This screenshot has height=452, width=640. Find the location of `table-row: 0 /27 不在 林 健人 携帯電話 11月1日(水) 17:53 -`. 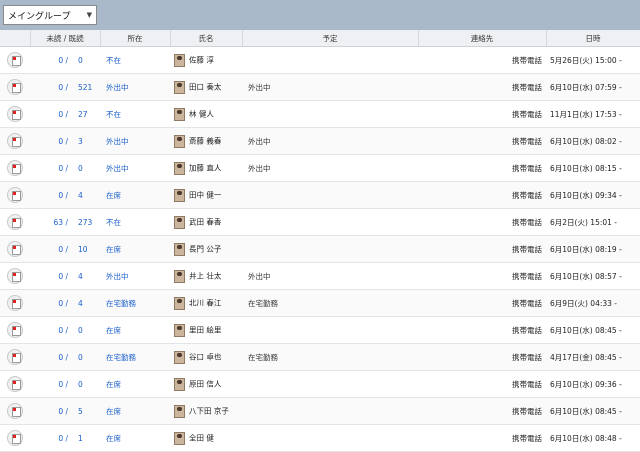

table-row: 0 /27 不在 林 健人 携帯電話 11月1日(水) 17:53 - is located at coordinates (320, 114).